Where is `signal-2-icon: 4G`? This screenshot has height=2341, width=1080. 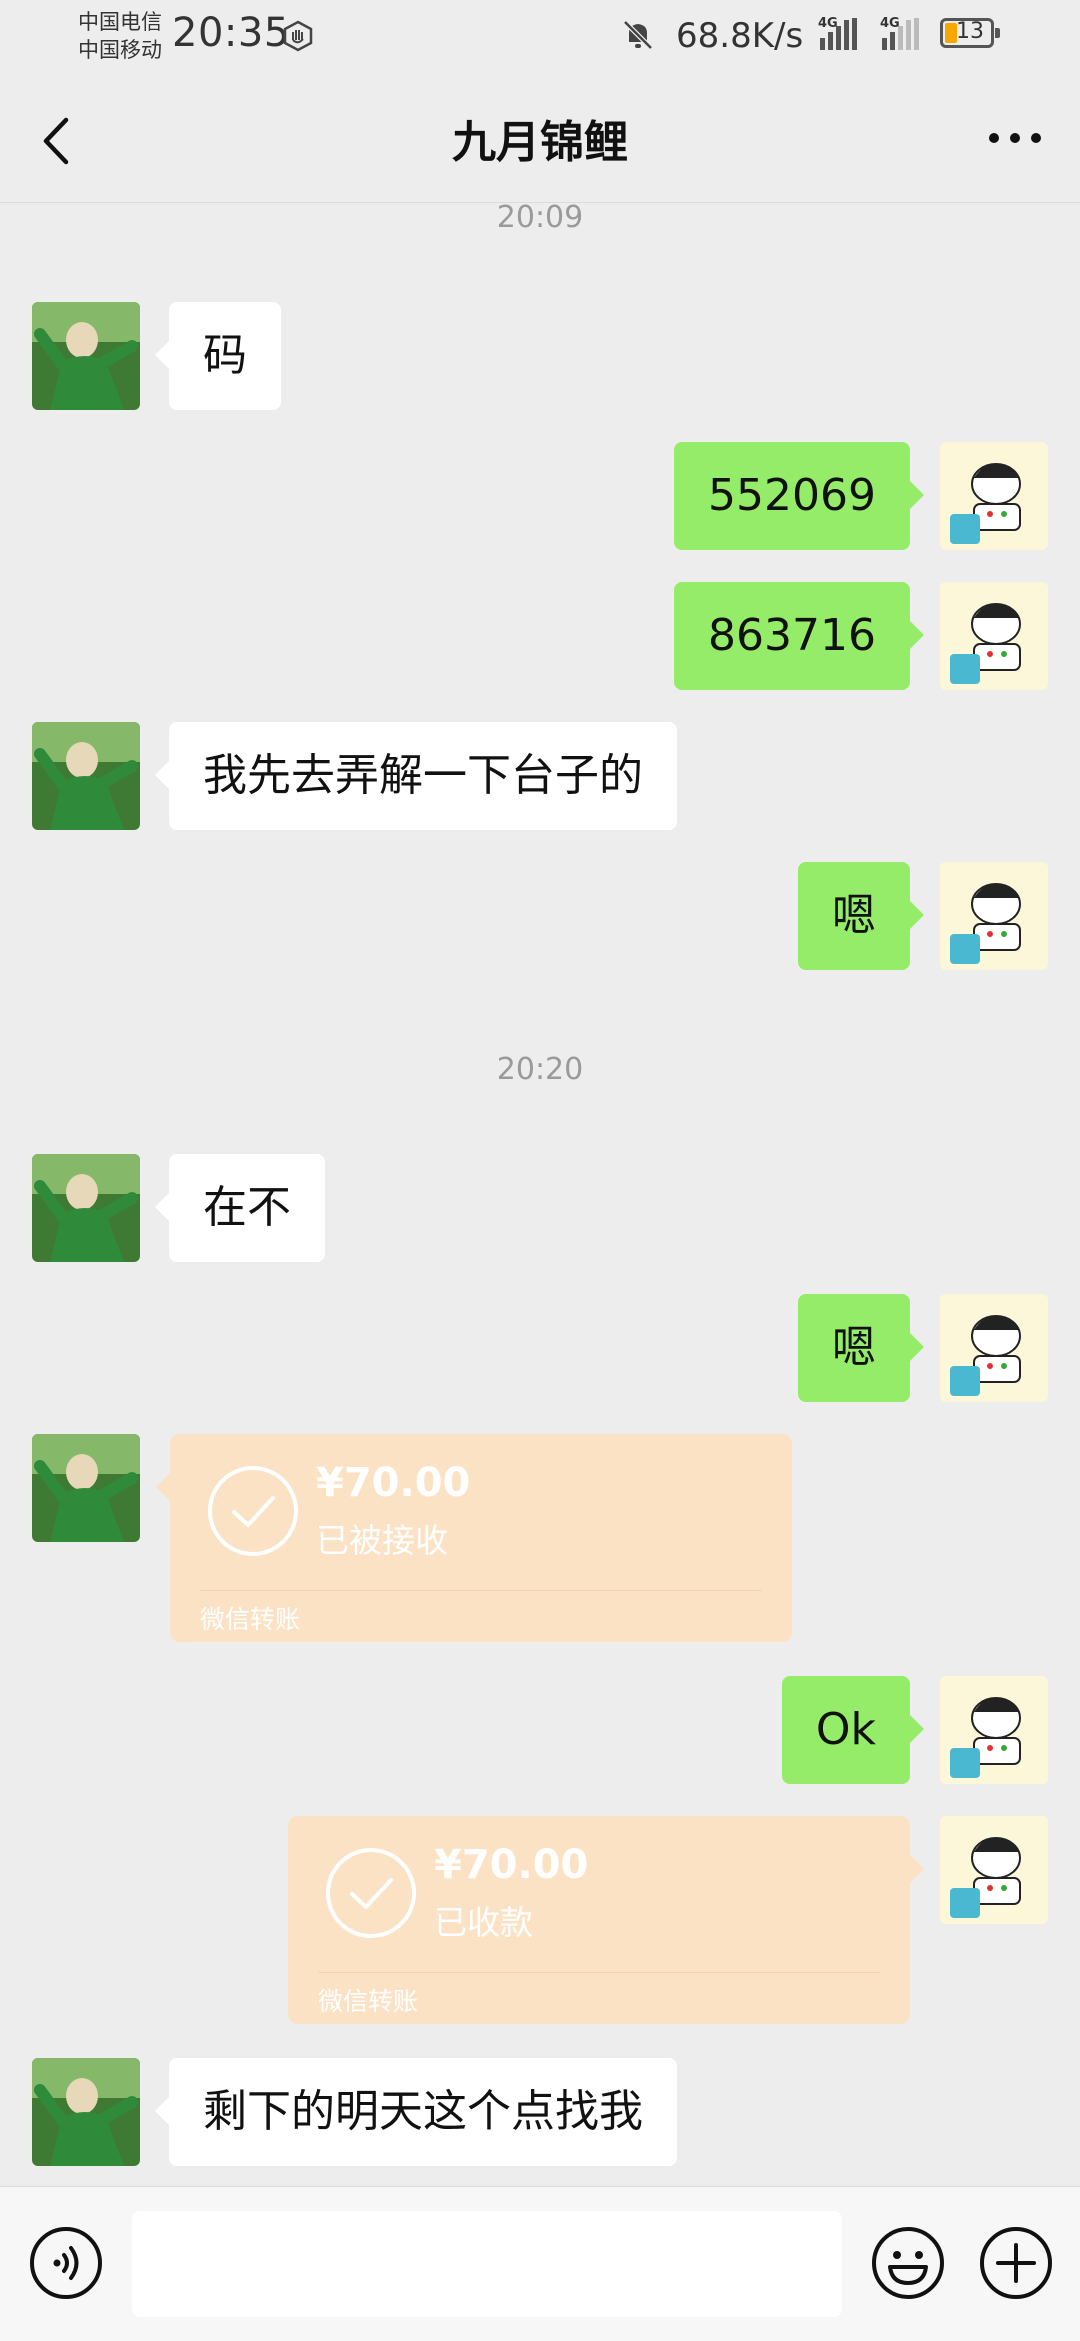
signal-2-icon: 4G is located at coordinates (906, 36).